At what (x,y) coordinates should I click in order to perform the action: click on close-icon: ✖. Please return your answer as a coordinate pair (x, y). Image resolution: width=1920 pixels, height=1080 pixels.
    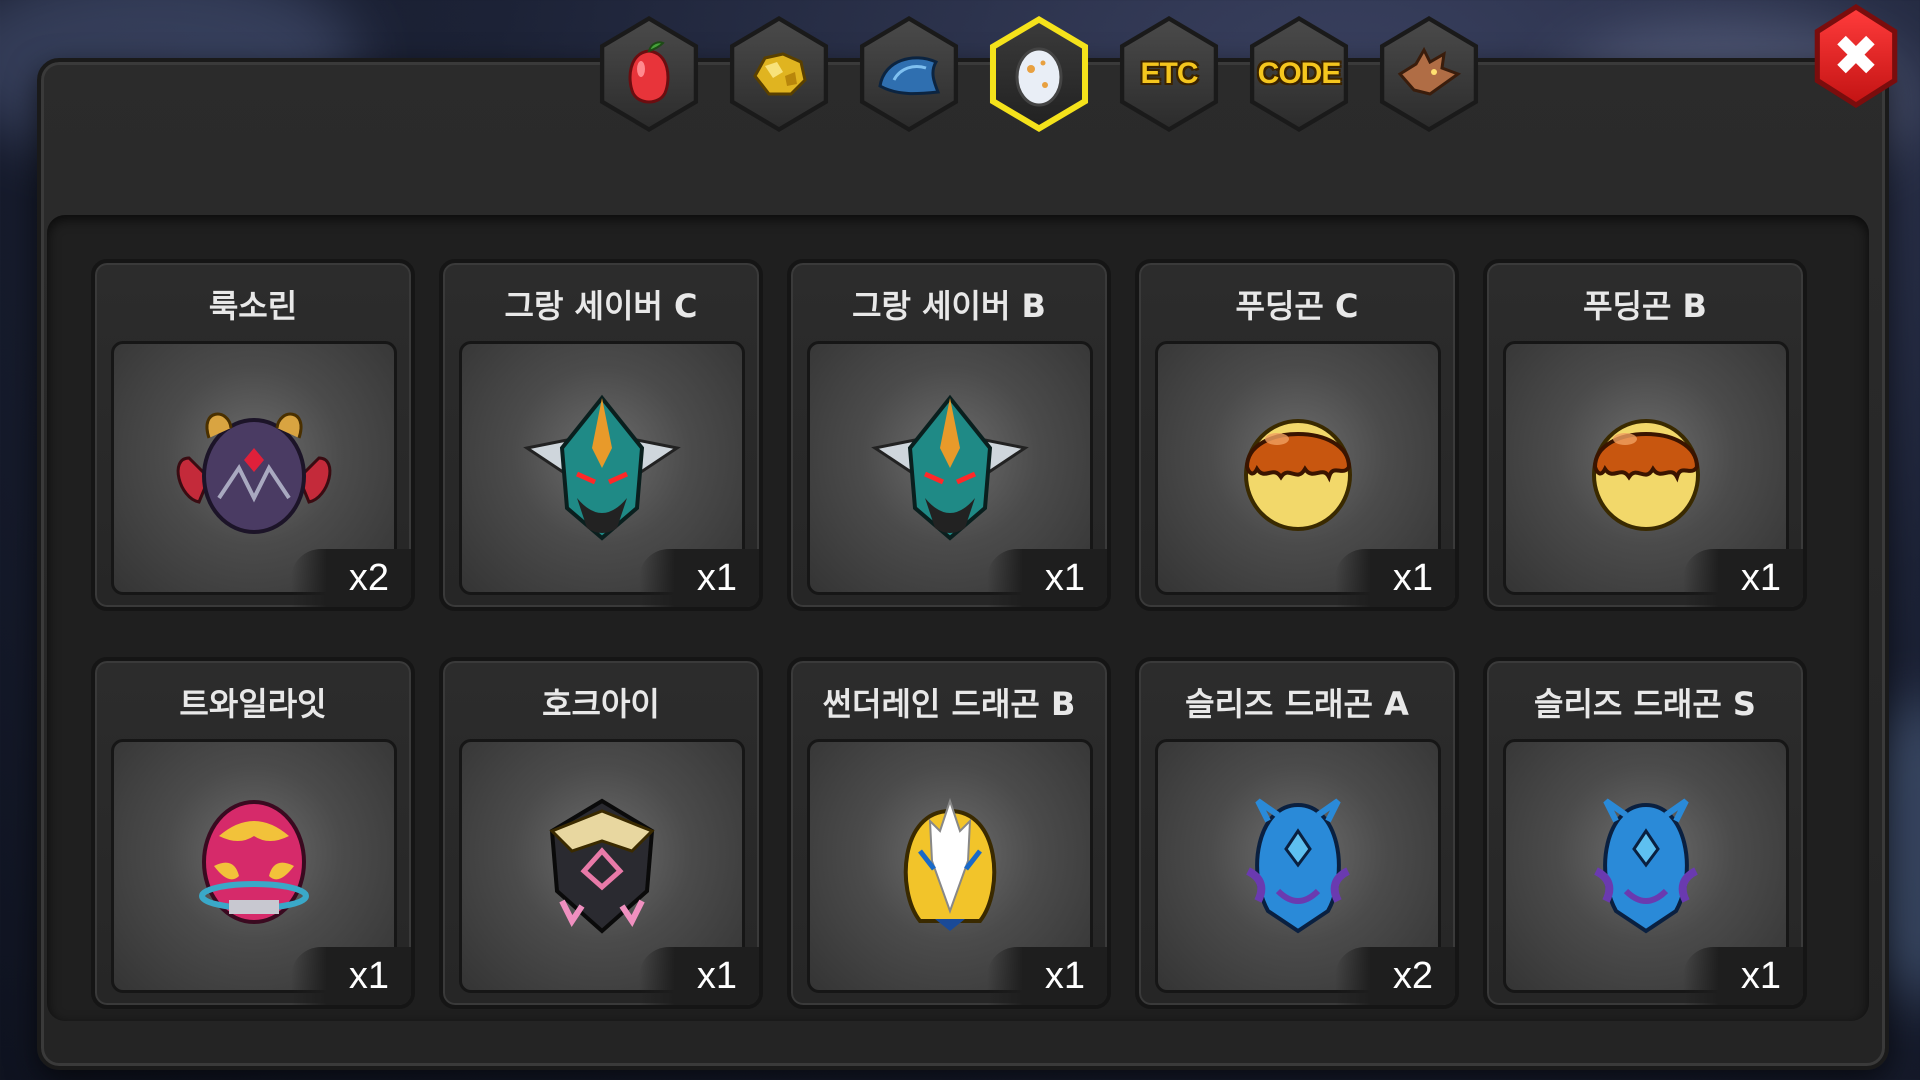
    Looking at the image, I should click on (1856, 56).